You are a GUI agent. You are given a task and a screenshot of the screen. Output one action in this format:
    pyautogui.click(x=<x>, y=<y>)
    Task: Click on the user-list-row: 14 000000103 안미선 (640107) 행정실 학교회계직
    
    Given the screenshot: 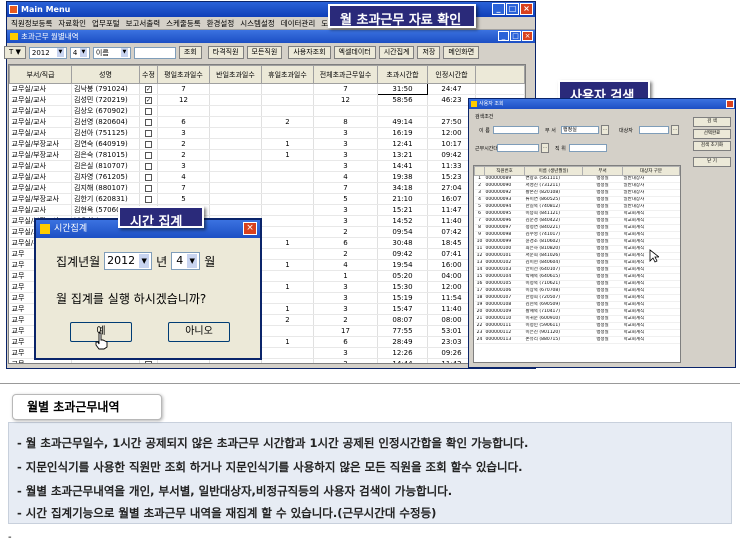 What is the action you would take?
    pyautogui.click(x=577, y=270)
    